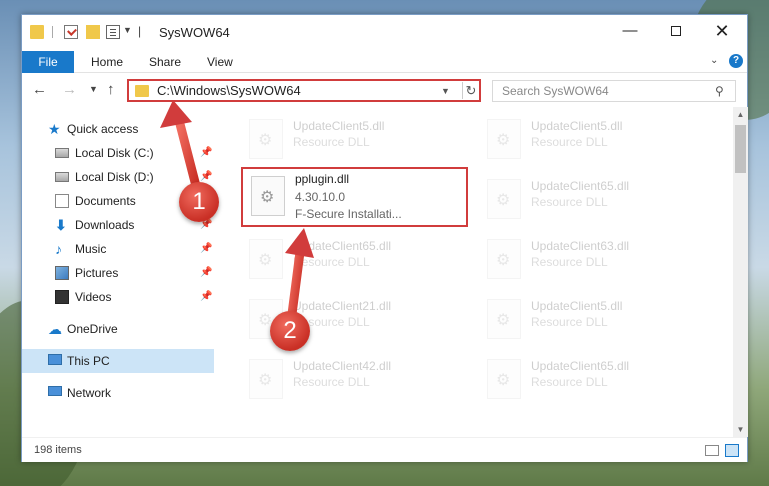 The width and height of the screenshot is (769, 486). Describe the element at coordinates (52, 32) in the screenshot. I see `toolbar-divider` at that location.